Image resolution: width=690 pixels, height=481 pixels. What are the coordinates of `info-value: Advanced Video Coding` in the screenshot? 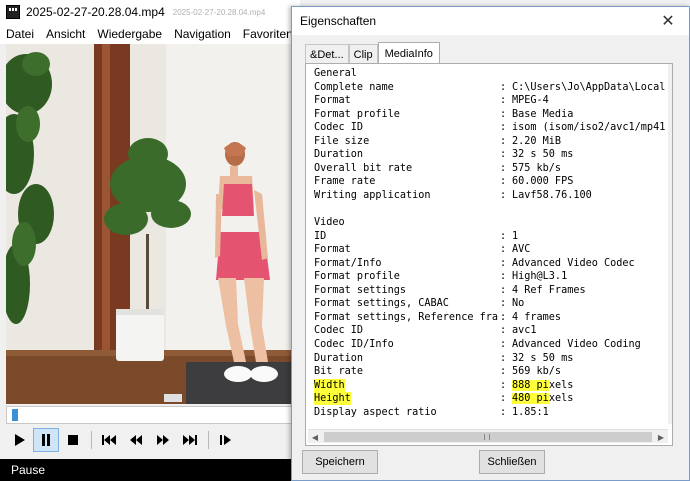 It's located at (576, 344).